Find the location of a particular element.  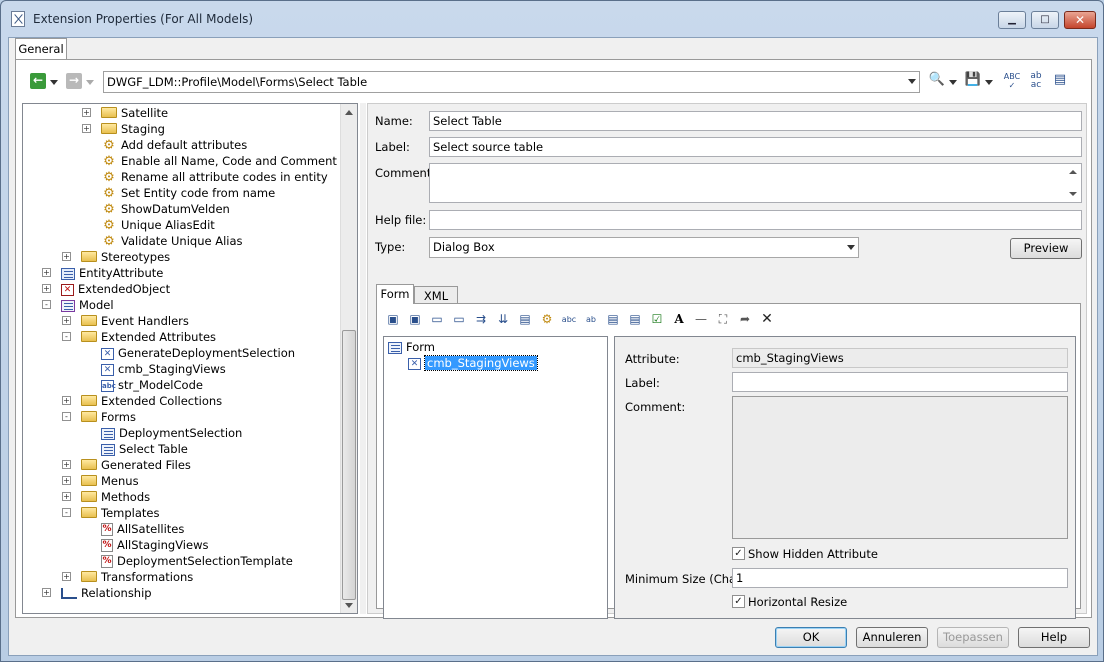

add-text-icon: A is located at coordinates (679, 320).